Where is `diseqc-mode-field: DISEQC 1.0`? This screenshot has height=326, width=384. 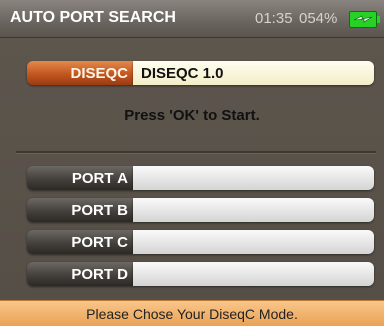
diseqc-mode-field: DISEQC 1.0 is located at coordinates (253, 73).